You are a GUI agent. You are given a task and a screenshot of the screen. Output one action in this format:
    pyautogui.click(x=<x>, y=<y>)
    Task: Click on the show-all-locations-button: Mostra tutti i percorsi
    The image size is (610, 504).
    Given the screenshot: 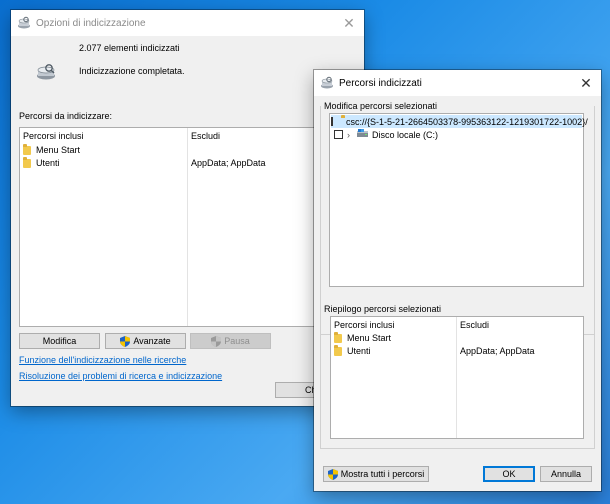 What is the action you would take?
    pyautogui.click(x=376, y=474)
    